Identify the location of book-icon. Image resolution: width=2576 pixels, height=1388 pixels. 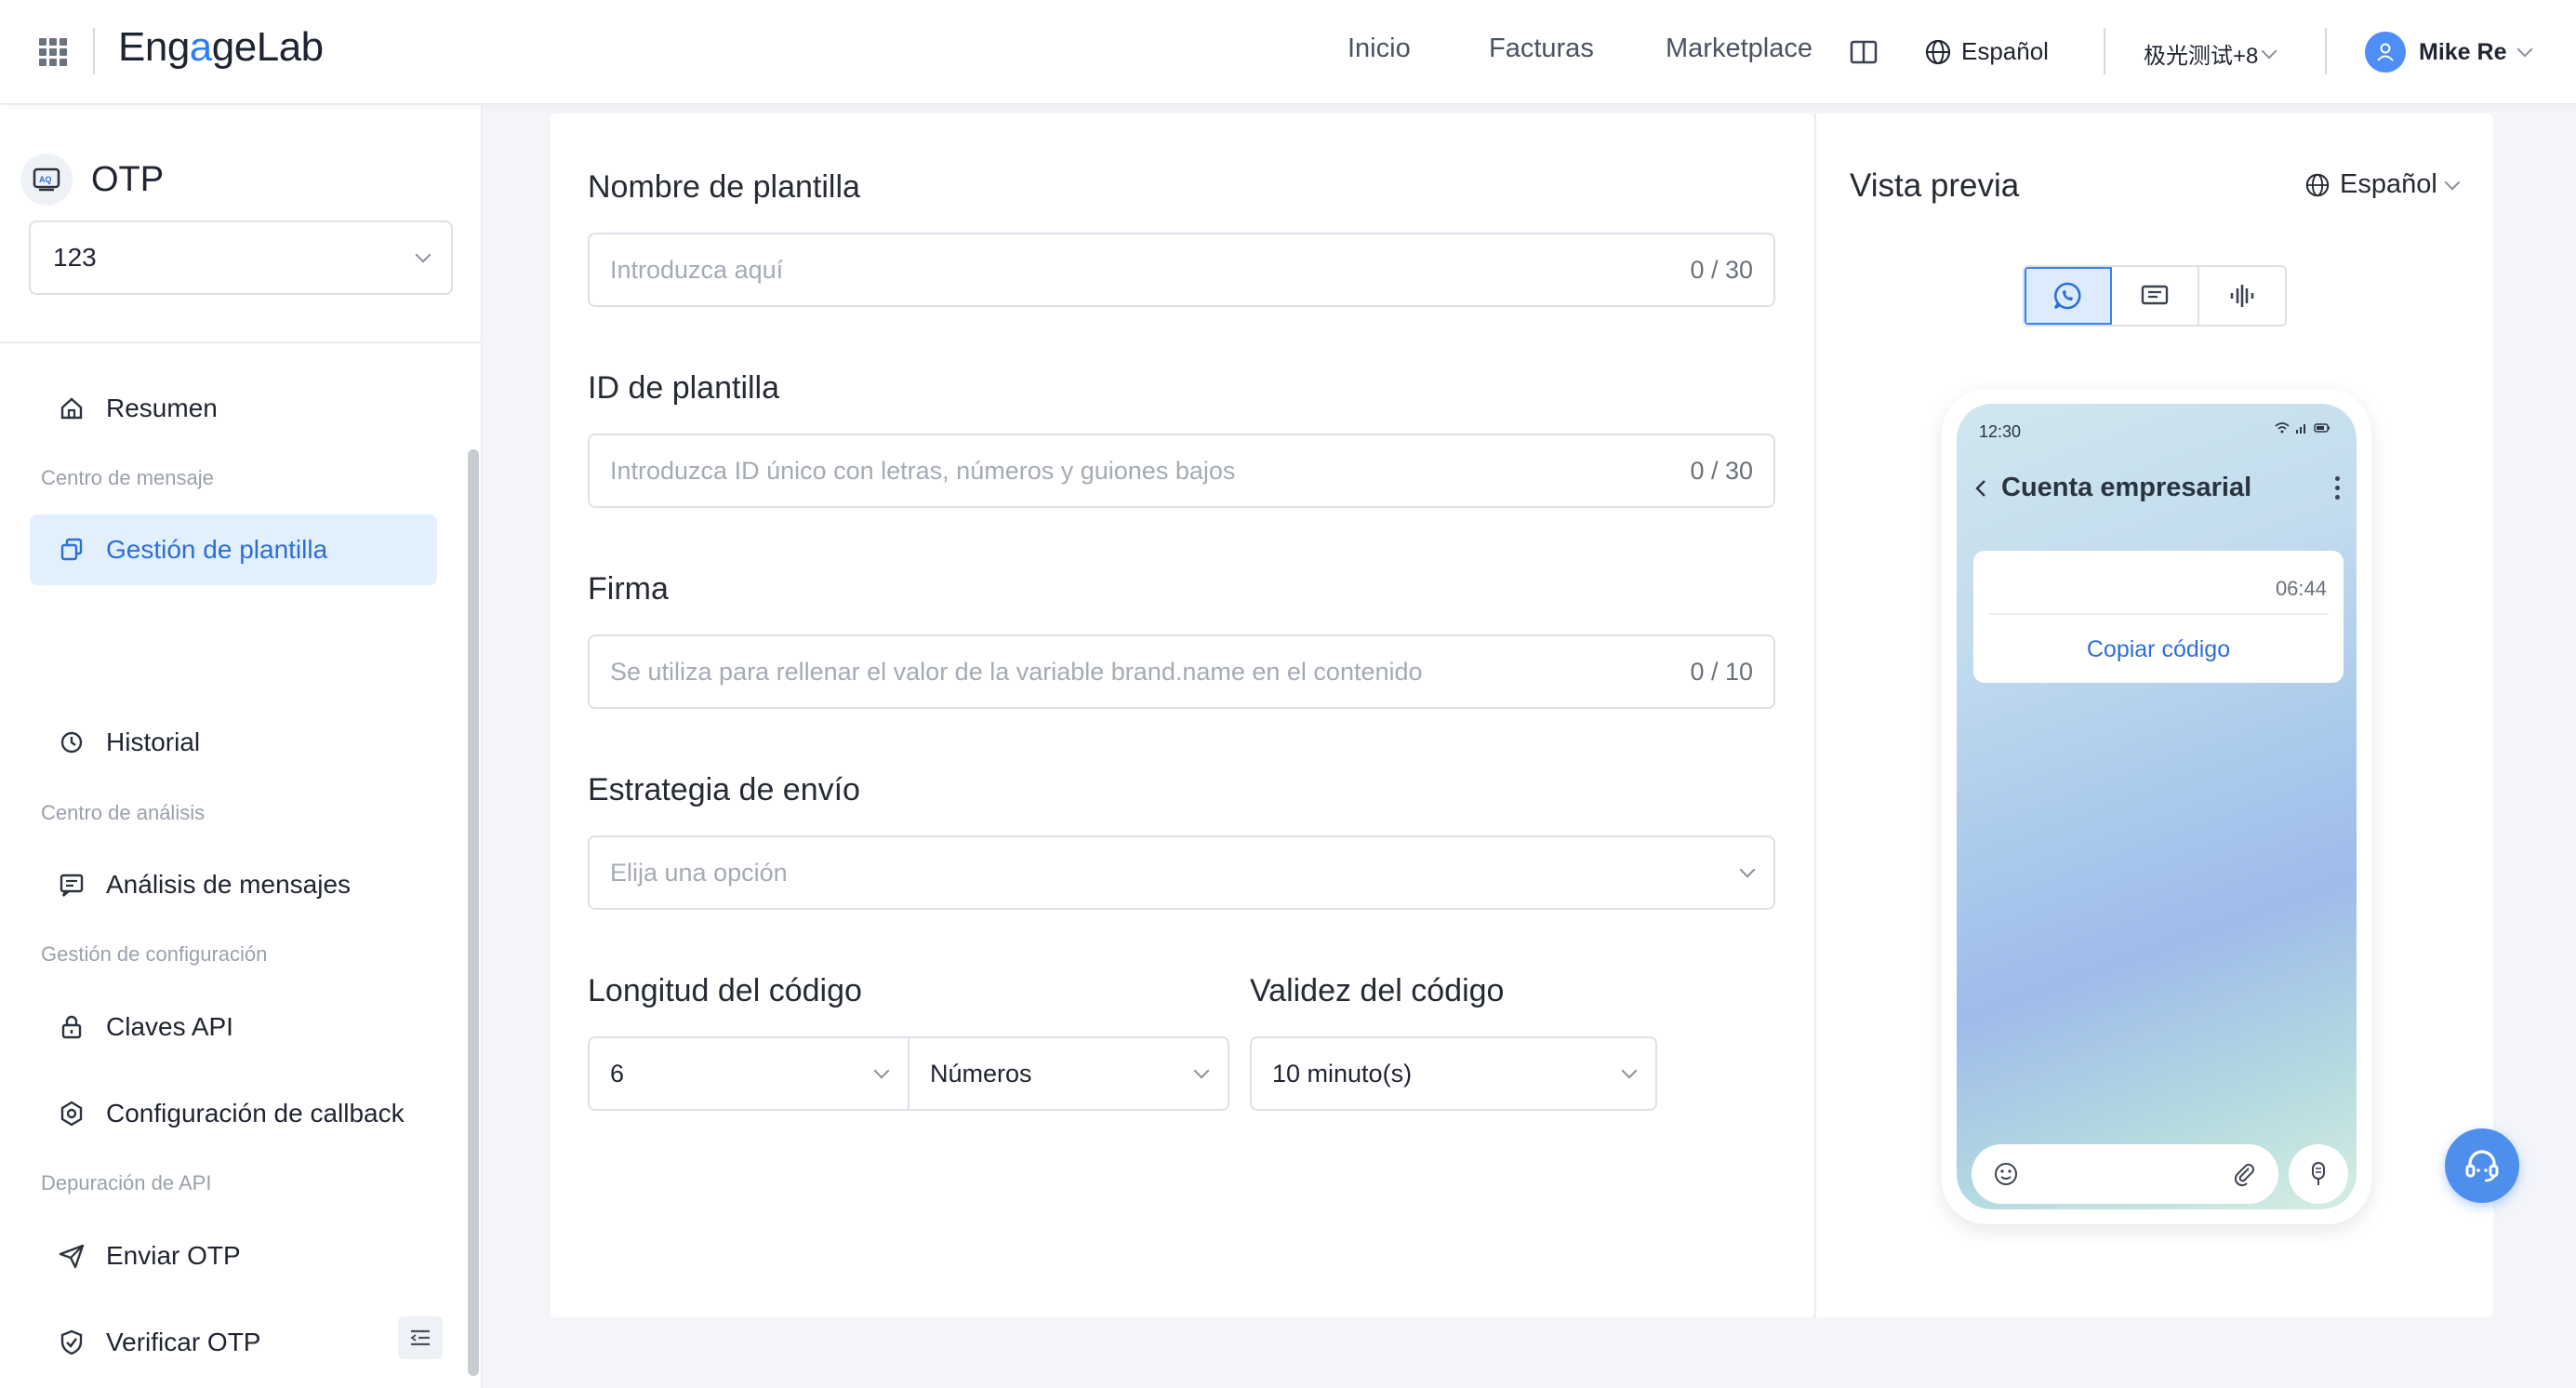
(1864, 52).